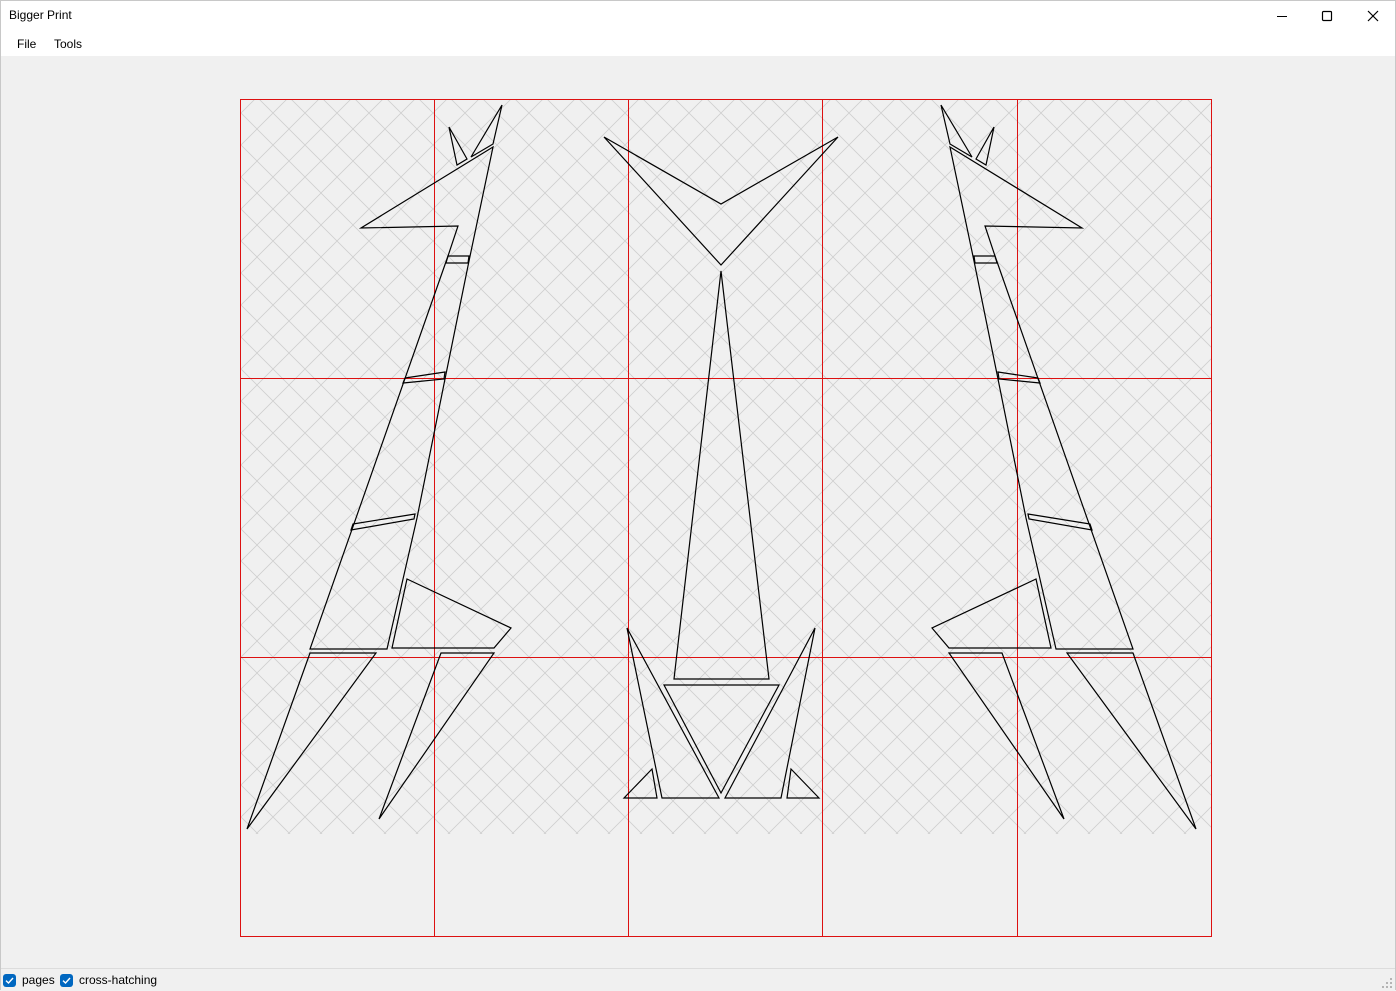 The image size is (1396, 991). I want to click on minimize-button, so click(1282, 16).